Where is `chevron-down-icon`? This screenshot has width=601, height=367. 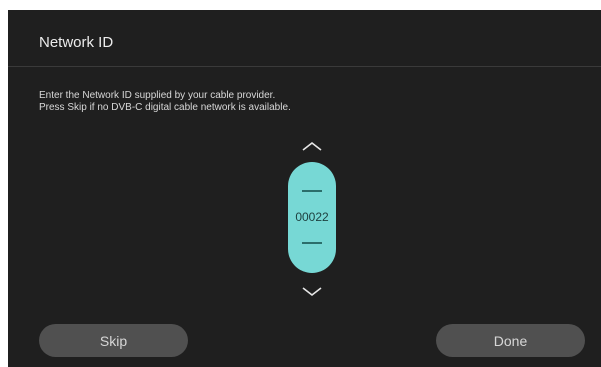
chevron-down-icon is located at coordinates (312, 292).